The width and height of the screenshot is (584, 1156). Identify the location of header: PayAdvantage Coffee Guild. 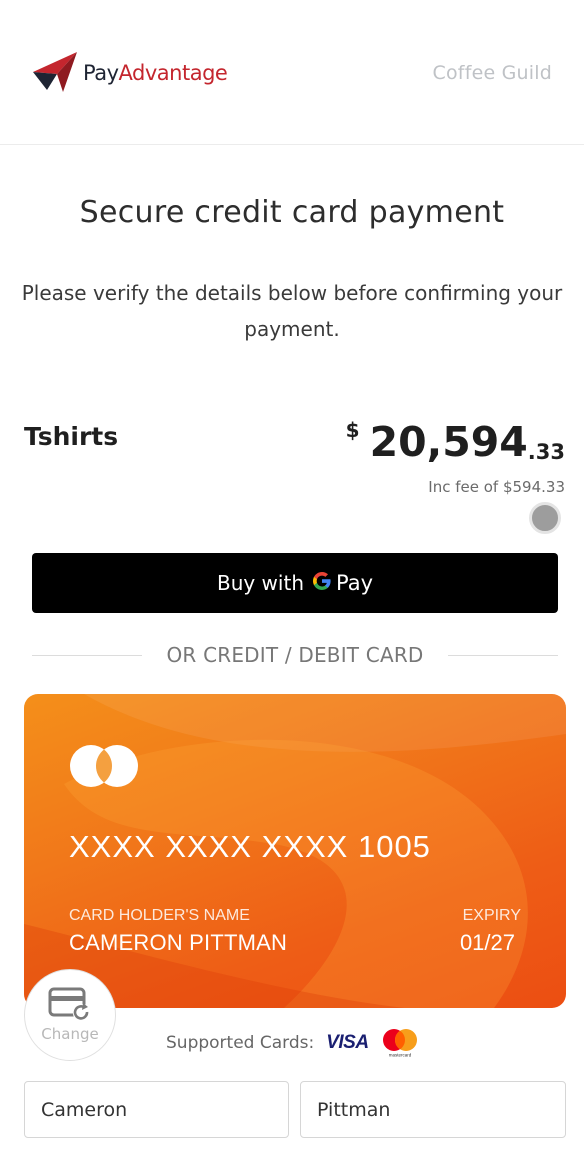
(292, 72).